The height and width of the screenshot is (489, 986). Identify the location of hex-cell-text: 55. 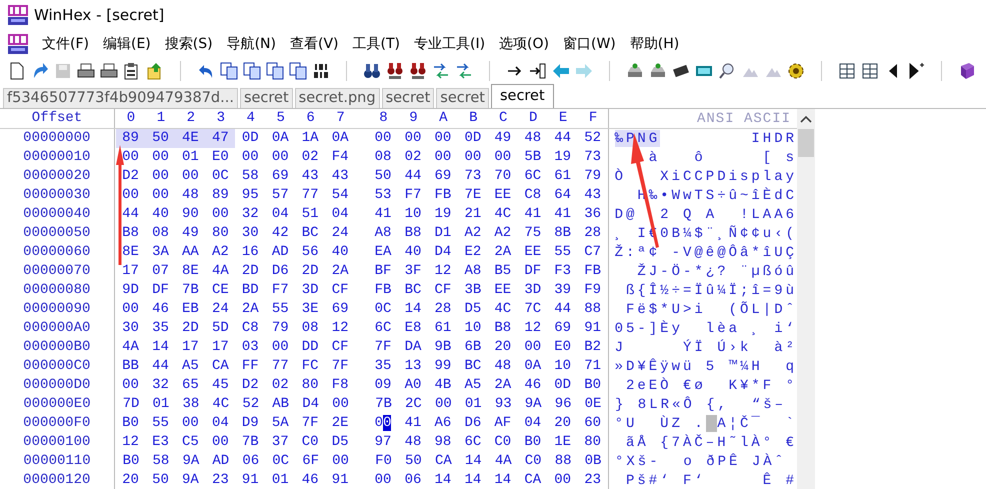
(280, 309).